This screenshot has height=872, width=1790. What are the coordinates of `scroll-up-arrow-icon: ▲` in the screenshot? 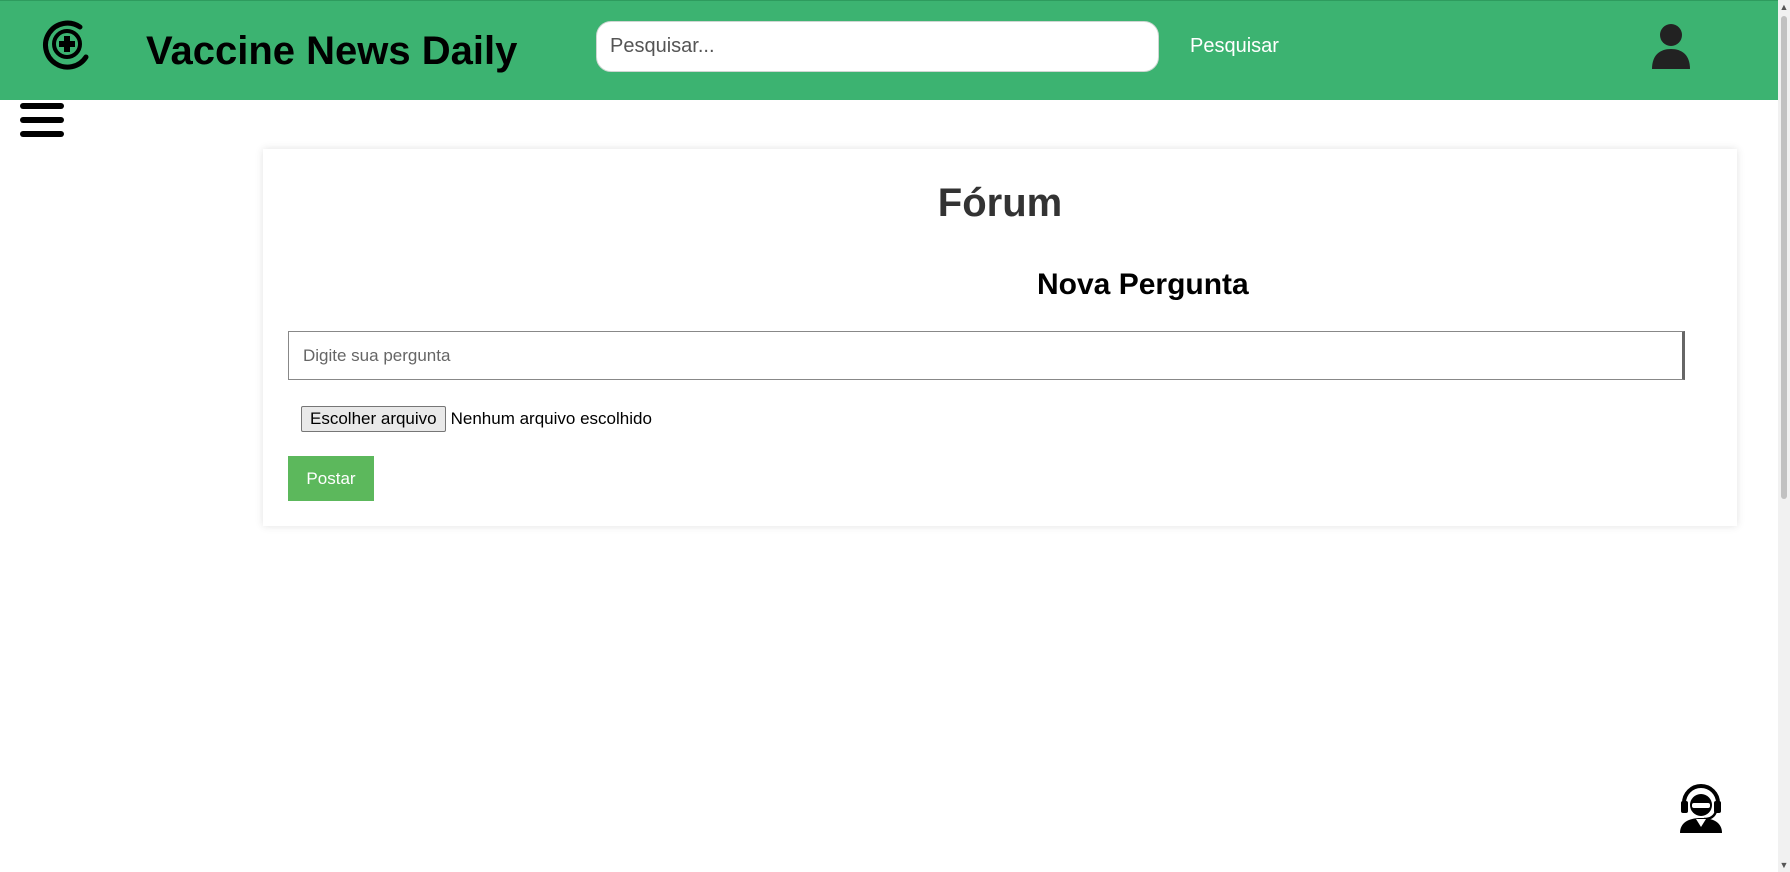 It's located at (1784, 7).